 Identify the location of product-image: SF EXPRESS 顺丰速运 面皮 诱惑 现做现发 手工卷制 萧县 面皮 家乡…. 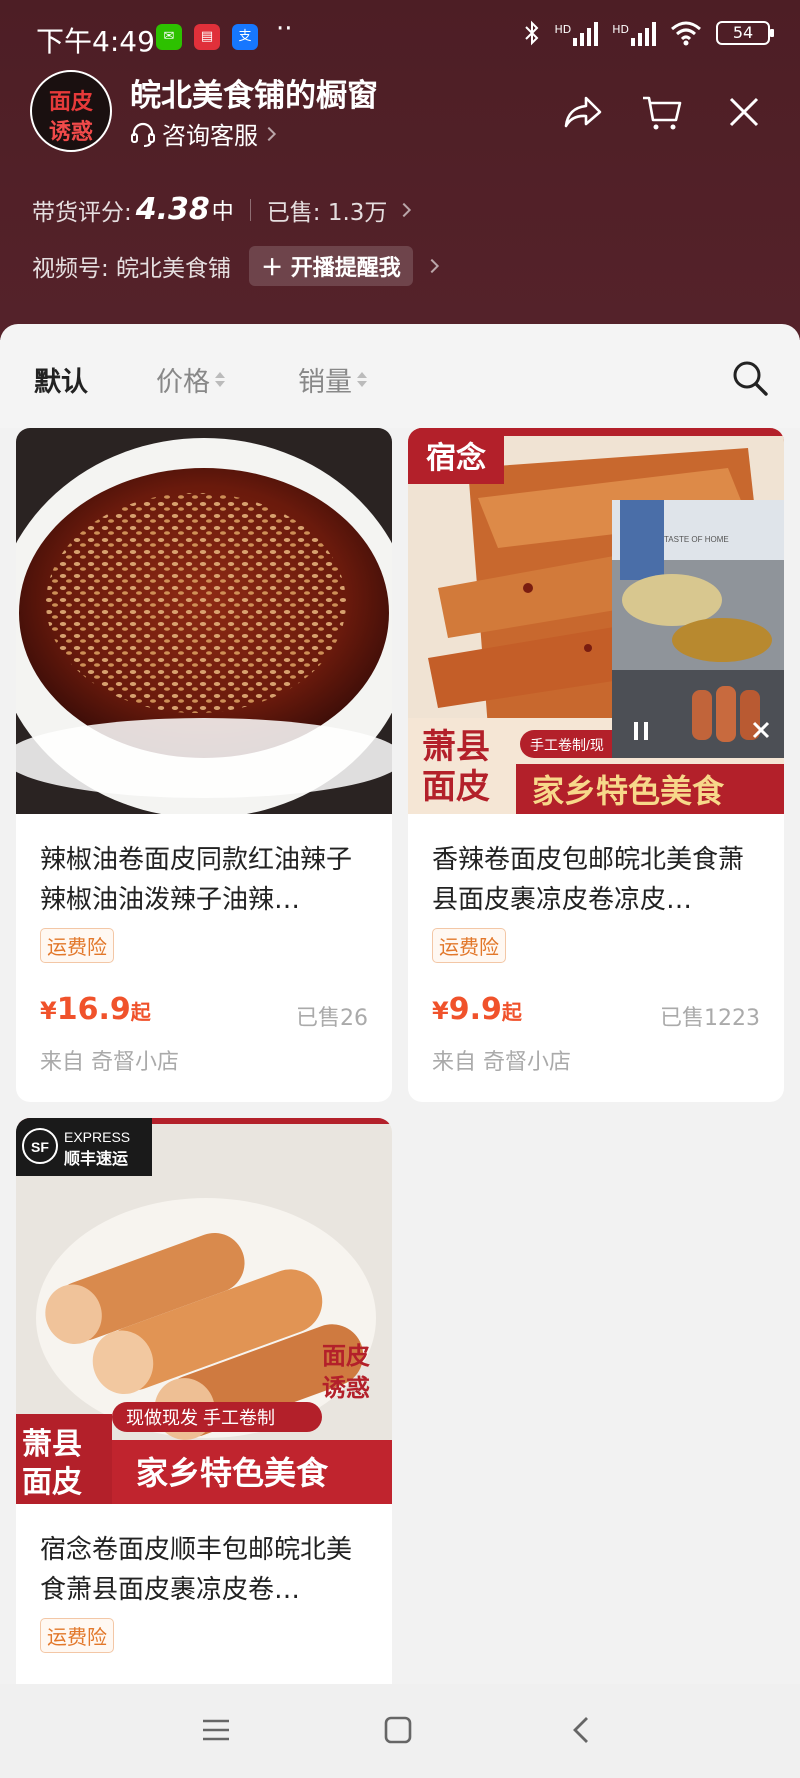
(204, 1311).